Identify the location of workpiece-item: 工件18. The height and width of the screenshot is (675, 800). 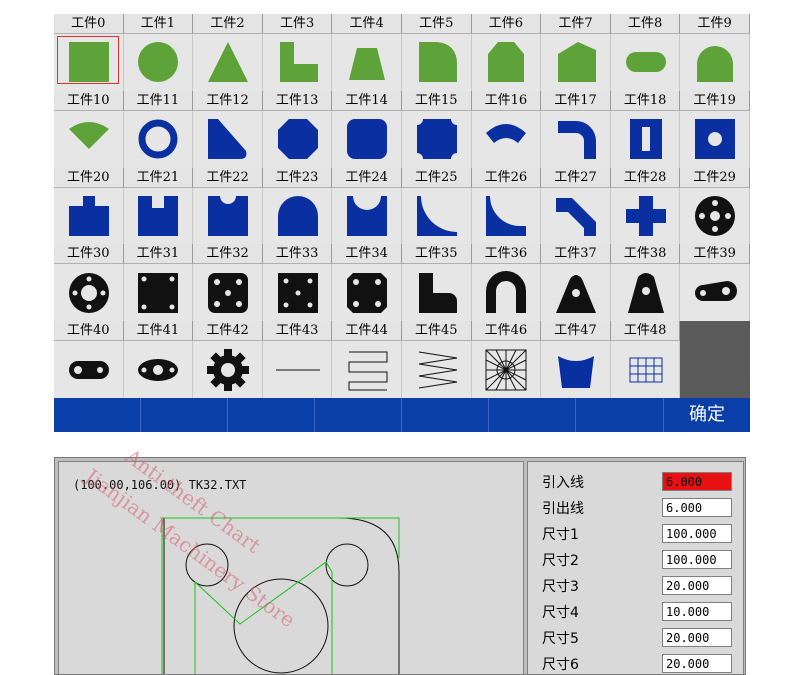
(645, 129).